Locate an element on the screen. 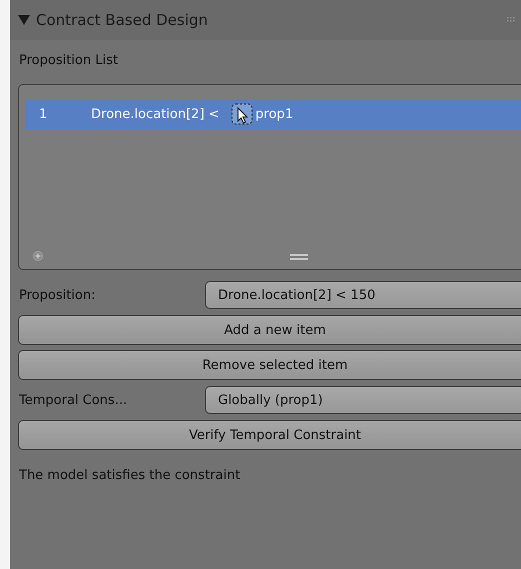 Image resolution: width=521 pixels, height=569 pixels. cursor-icon is located at coordinates (242, 114).